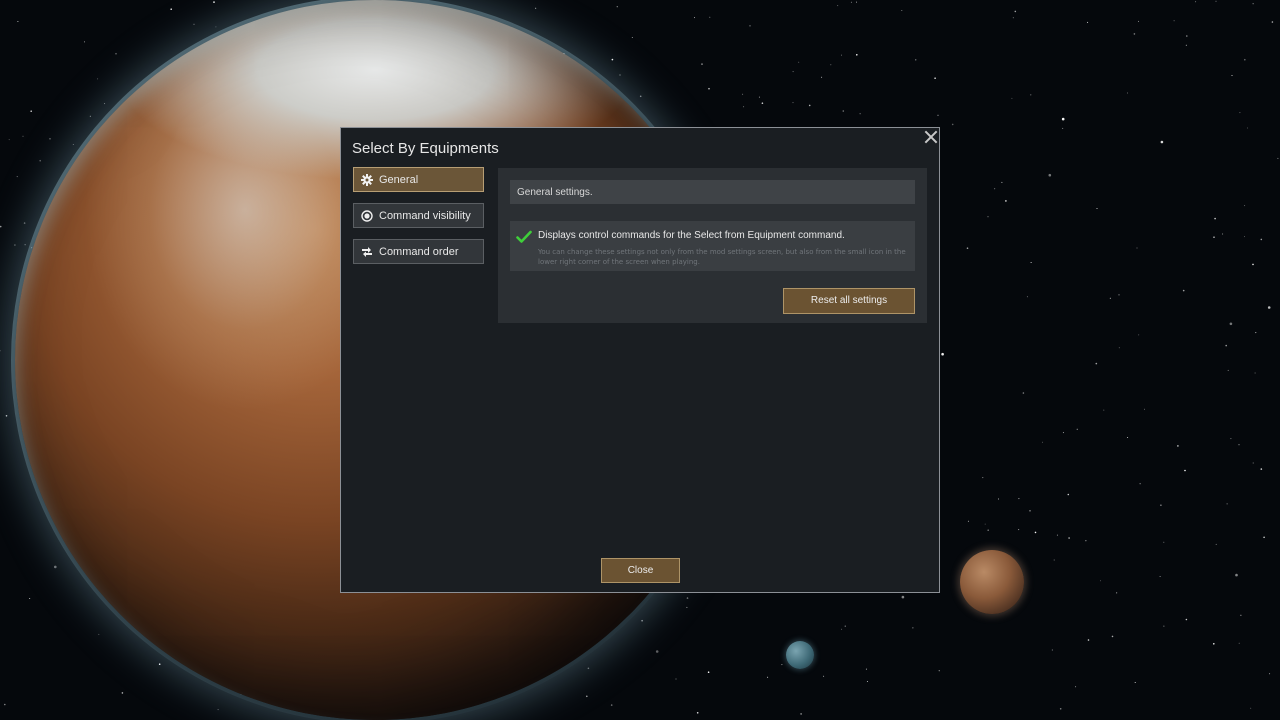 The height and width of the screenshot is (720, 1280). I want to click on tab-command-order: Command order, so click(418, 251).